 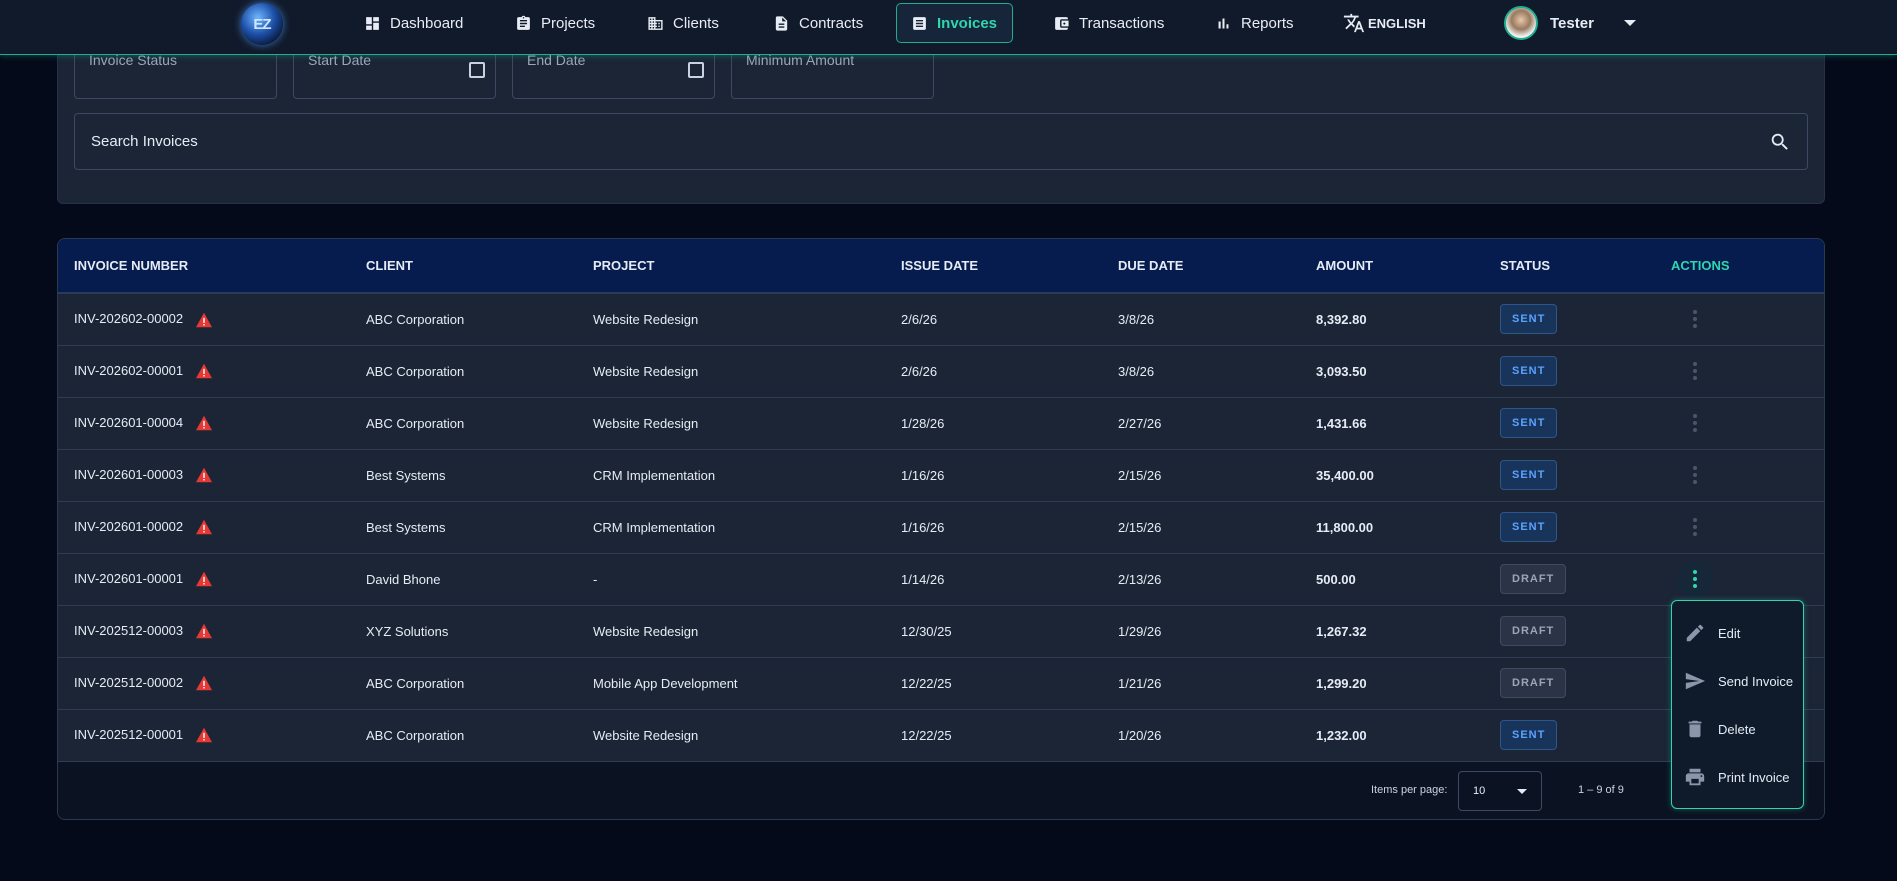 What do you see at coordinates (372, 23) in the screenshot?
I see `dashboard-icon` at bounding box center [372, 23].